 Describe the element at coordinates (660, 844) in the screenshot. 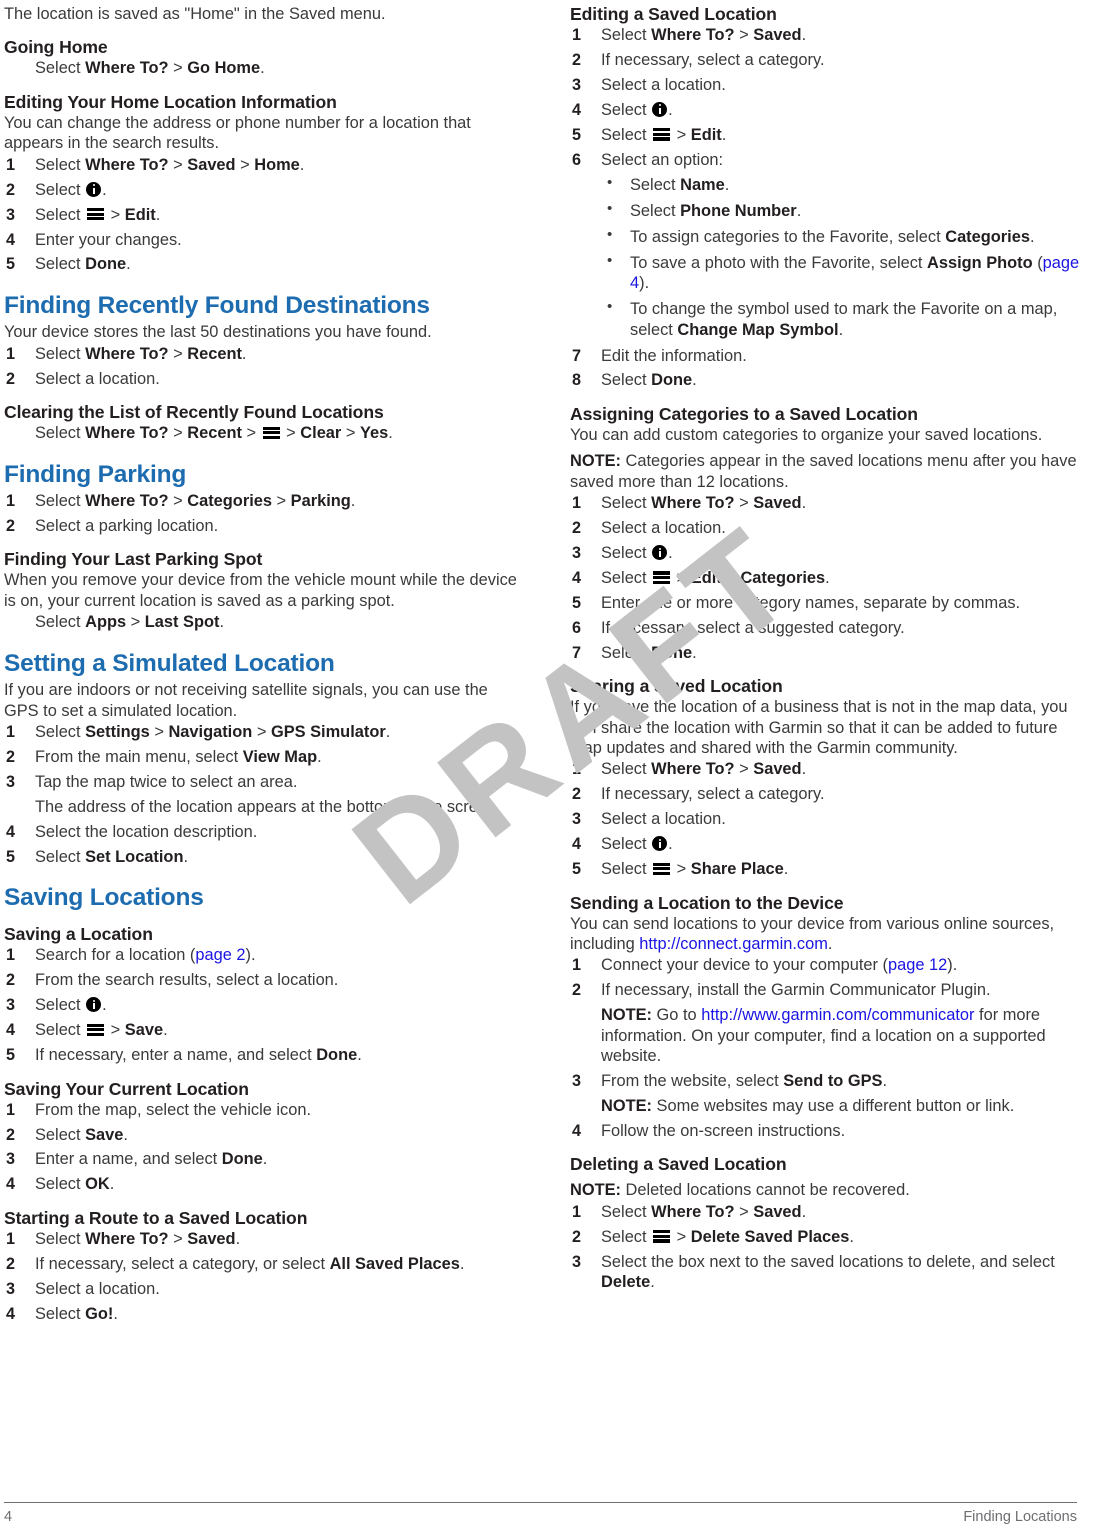

I see `info-icon` at that location.